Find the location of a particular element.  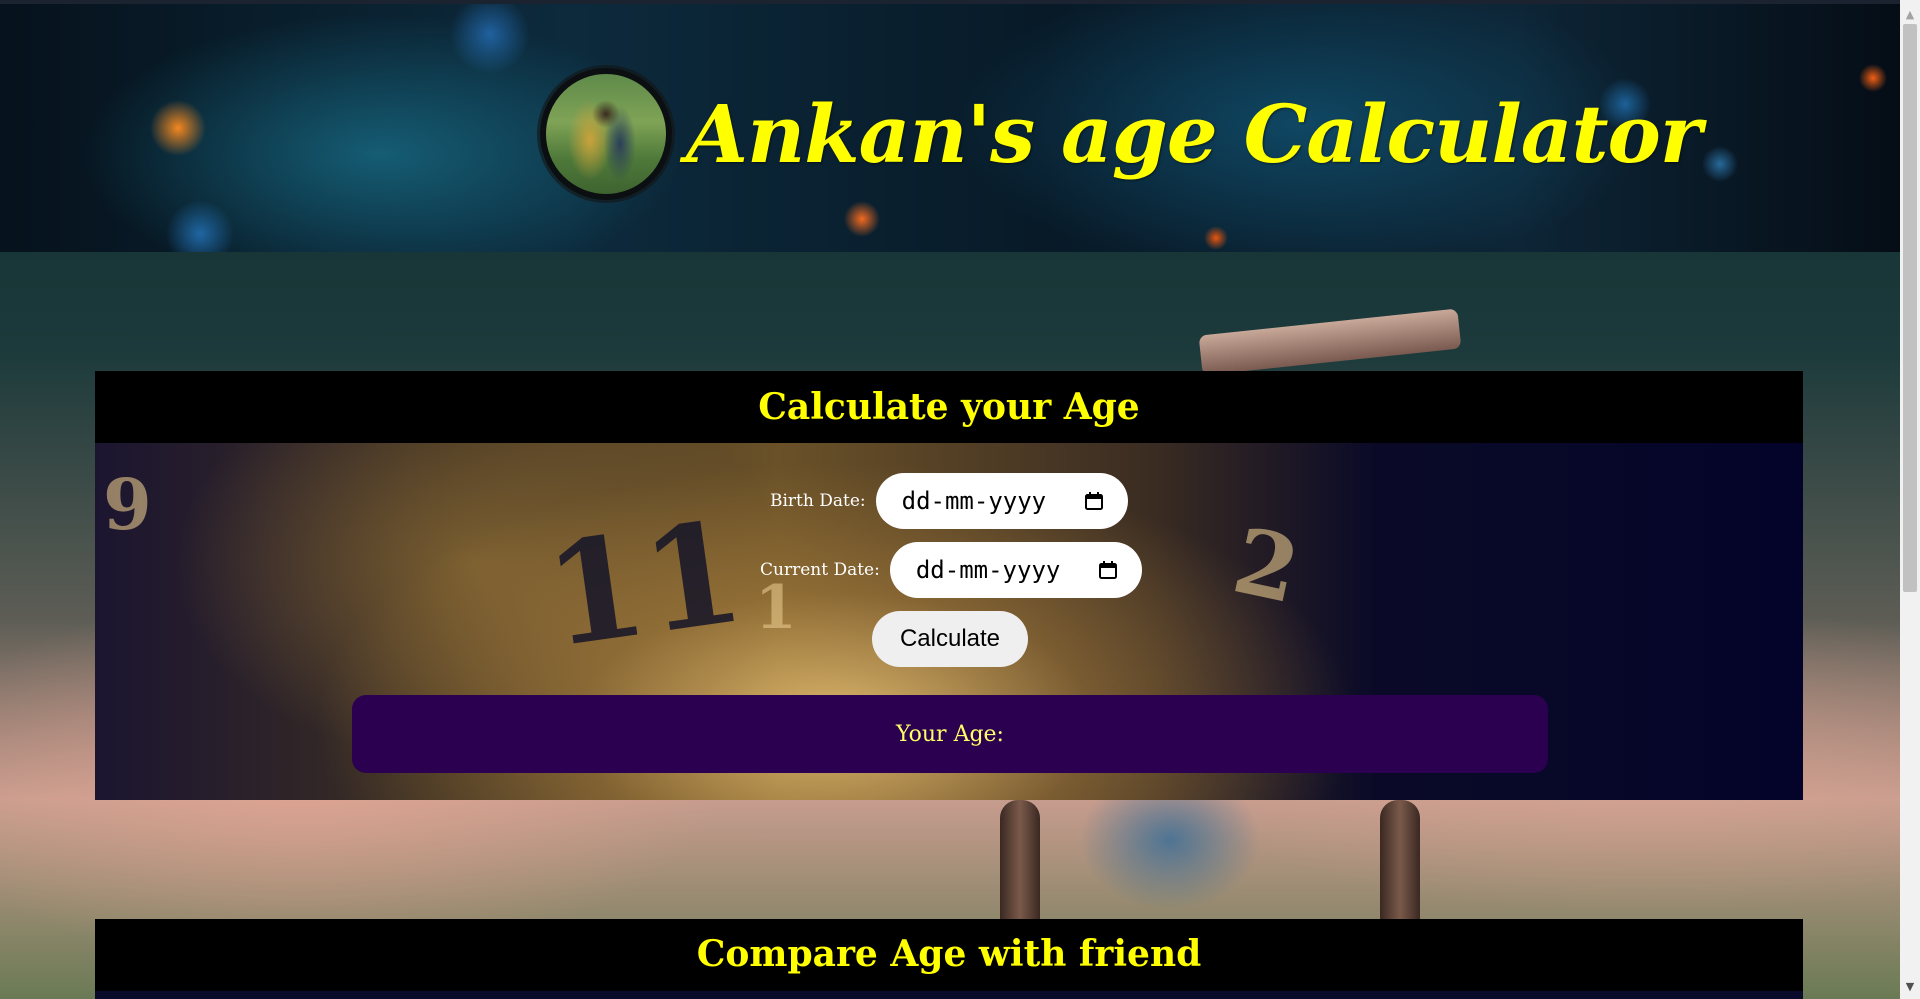

birth-date-label: Birth Date: is located at coordinates (818, 501).